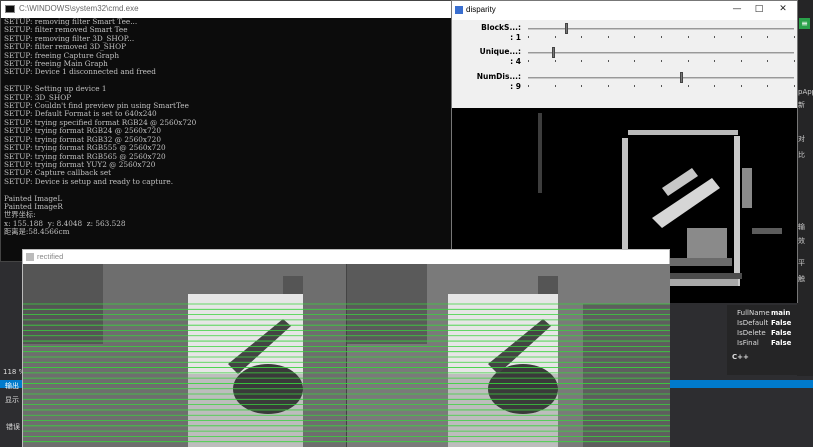  What do you see at coordinates (759, 9) in the screenshot?
I see `maximize-button: □` at bounding box center [759, 9].